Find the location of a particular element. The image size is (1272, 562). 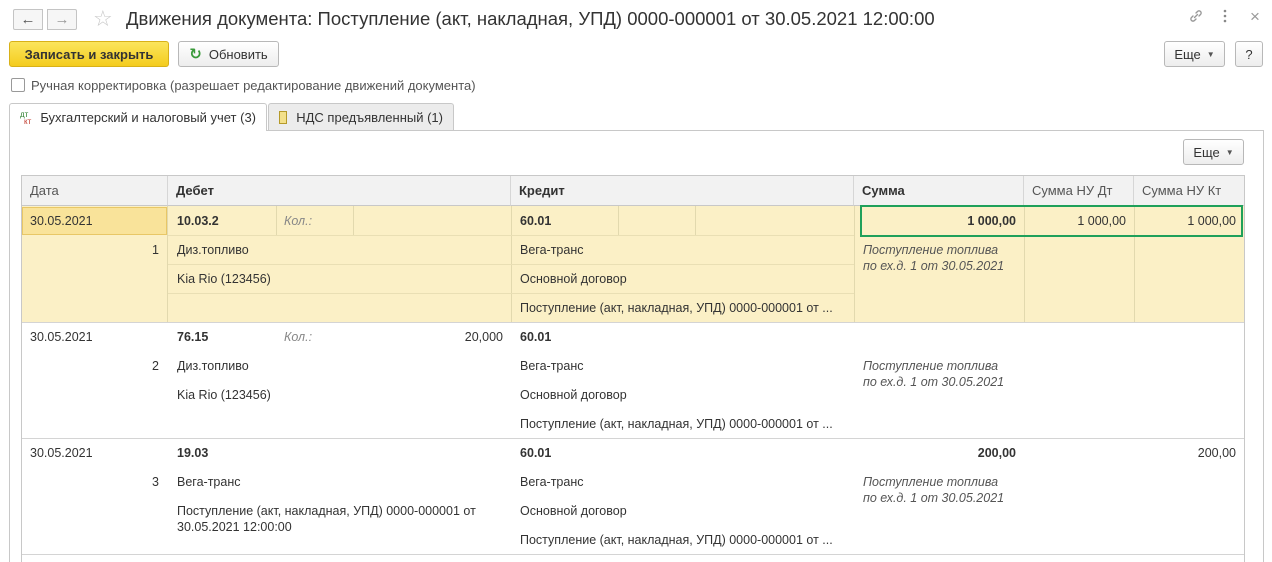

tab-vat: НДС предъявленный (1) is located at coordinates (361, 116).